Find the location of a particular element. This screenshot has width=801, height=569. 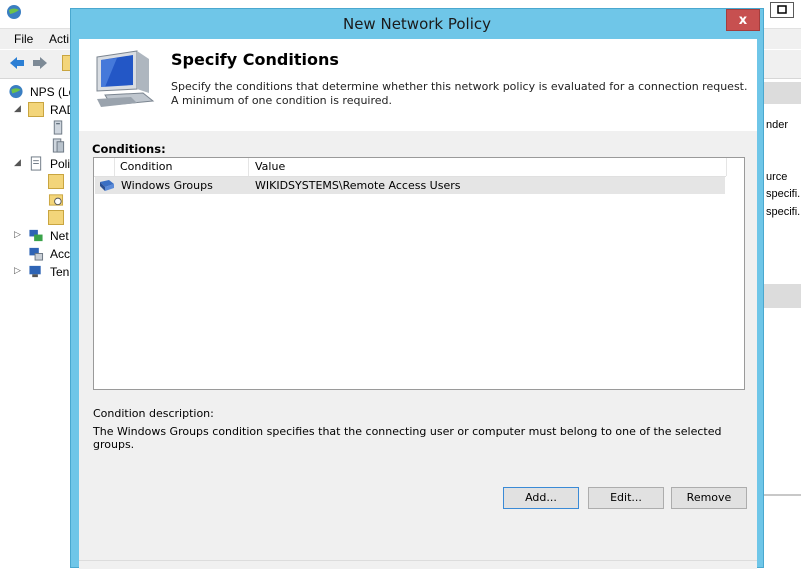

console-tree: NPS (Lo ◢ RAD ◢ Poli ▷ Net Acc ▷ Ten is located at coordinates (37, 322).